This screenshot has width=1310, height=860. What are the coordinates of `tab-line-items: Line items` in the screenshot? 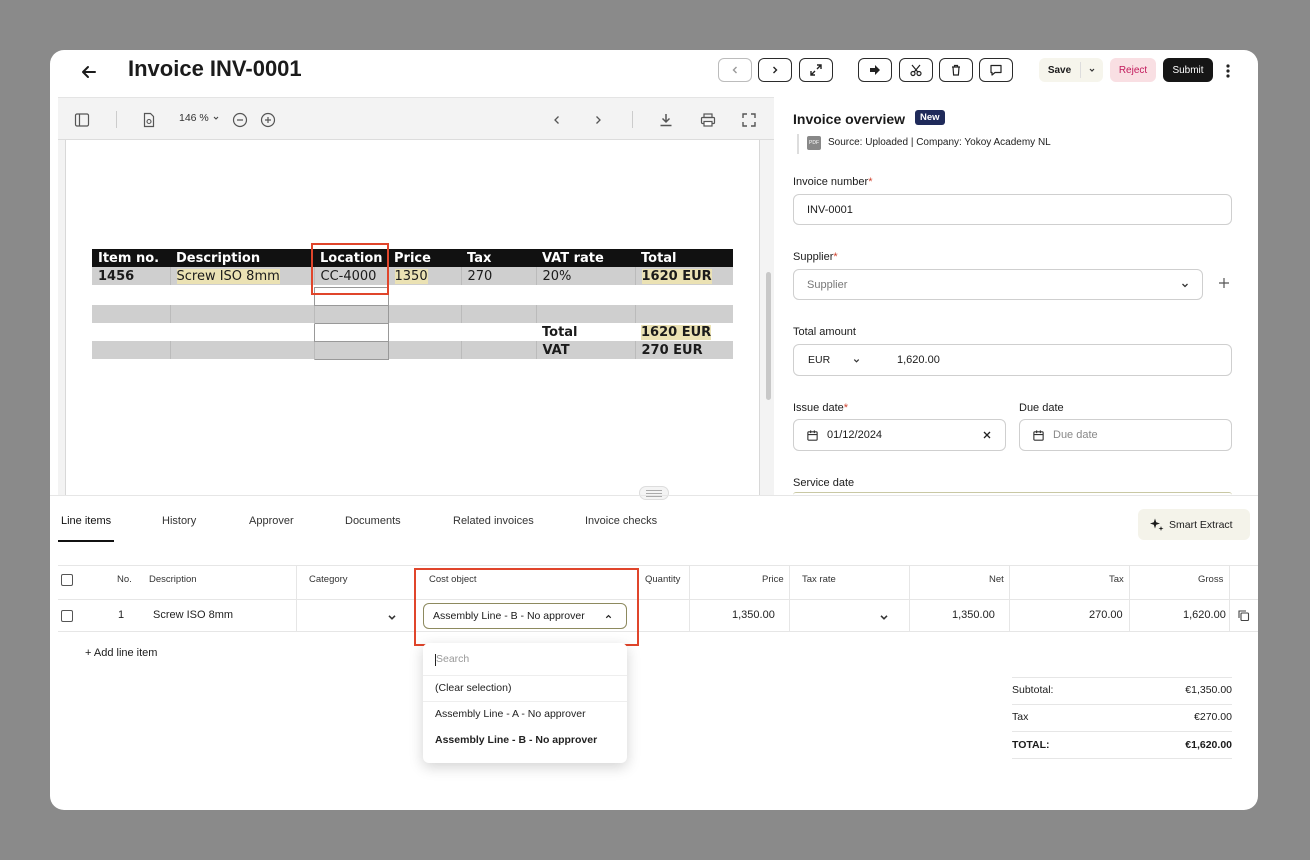 It's located at (86, 521).